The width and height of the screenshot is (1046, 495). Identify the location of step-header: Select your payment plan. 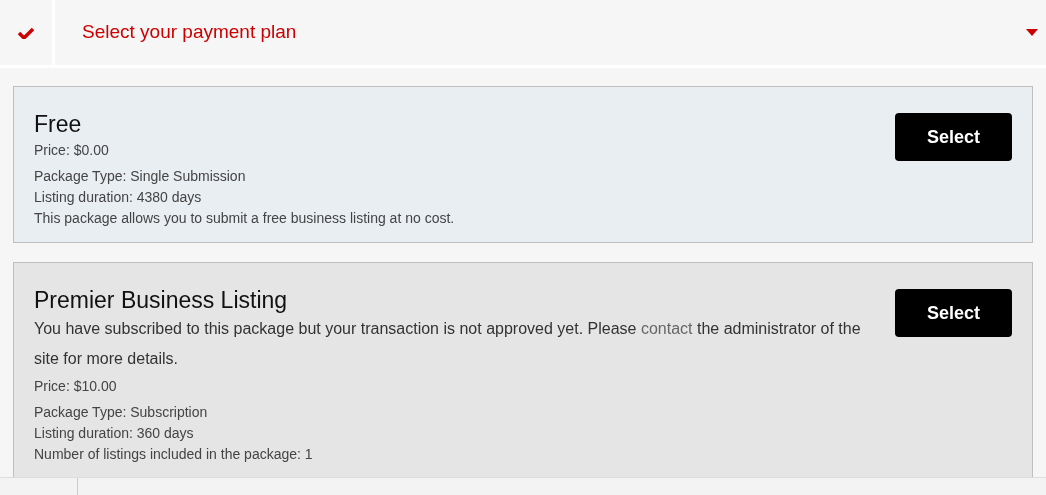
(523, 34).